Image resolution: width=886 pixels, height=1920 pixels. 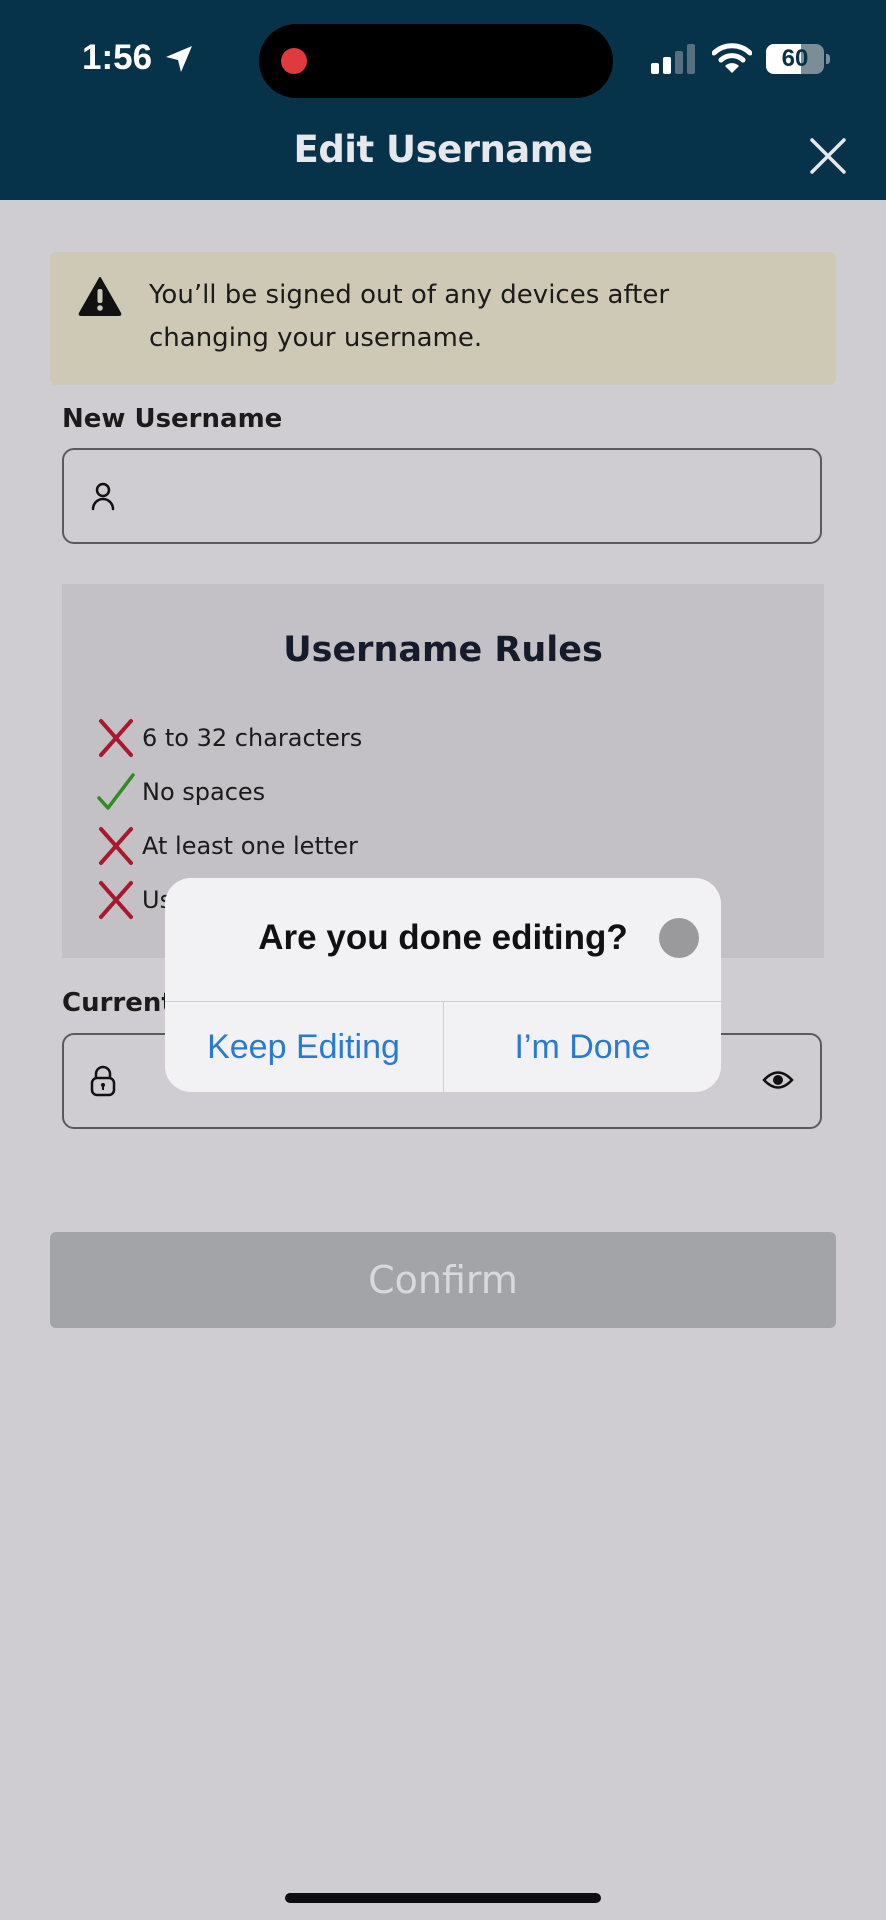 What do you see at coordinates (172, 419) in the screenshot?
I see `new-username-label: New Username` at bounding box center [172, 419].